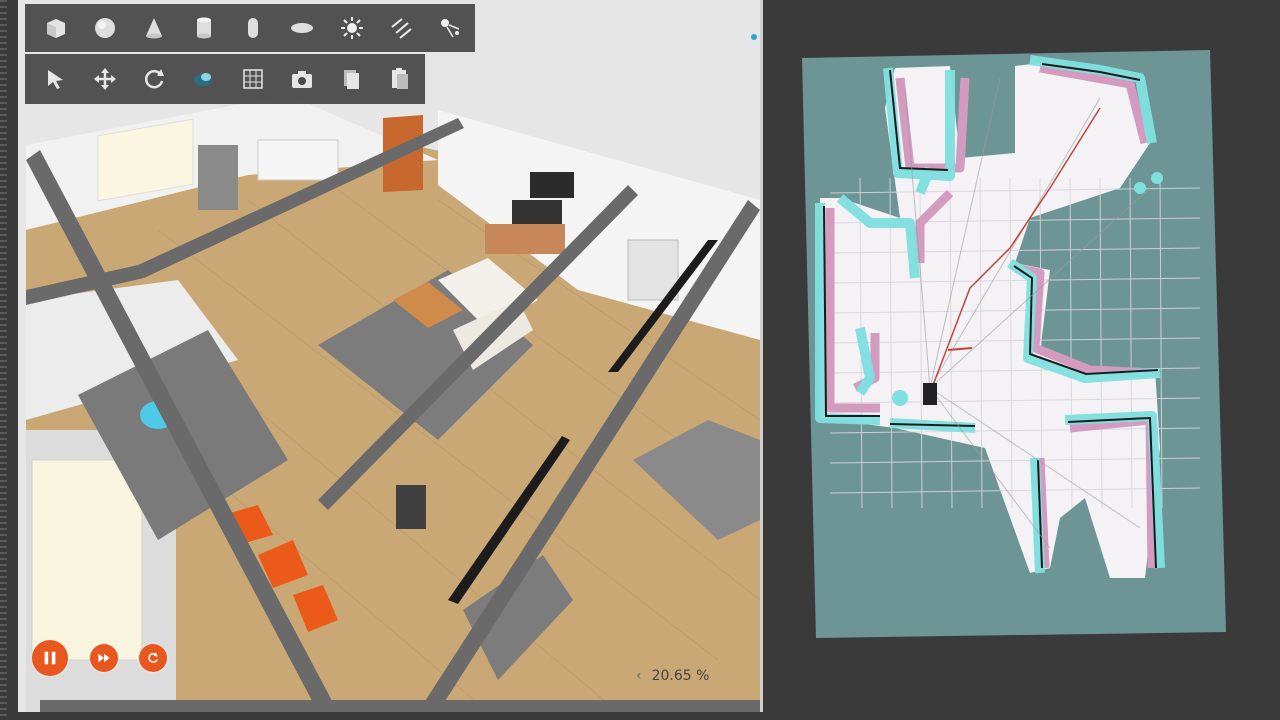  I want to click on manipulation-toolbar, so click(225, 79).